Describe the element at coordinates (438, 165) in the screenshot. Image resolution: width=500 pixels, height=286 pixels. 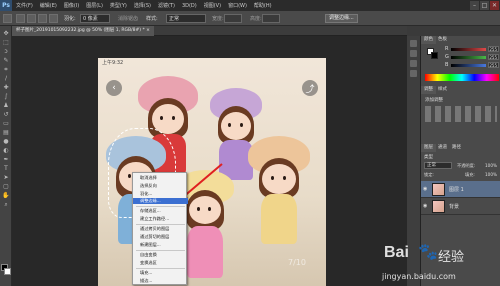
I see `blend-mode-select: 正常` at that location.